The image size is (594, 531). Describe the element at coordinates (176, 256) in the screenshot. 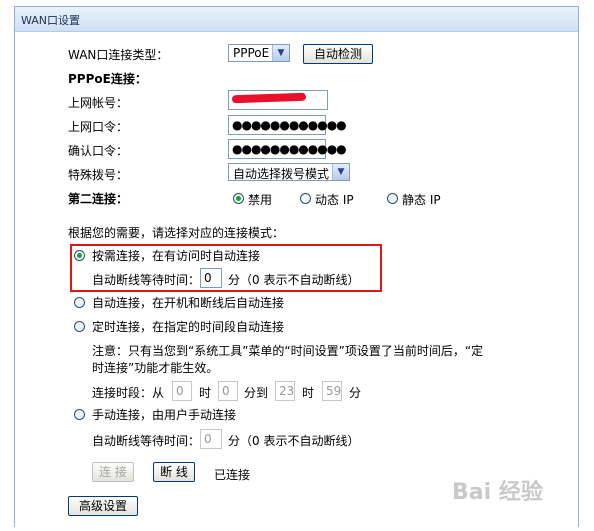

I see `mode-on-demand-label: 按需连接，在有访问时自动连接` at that location.